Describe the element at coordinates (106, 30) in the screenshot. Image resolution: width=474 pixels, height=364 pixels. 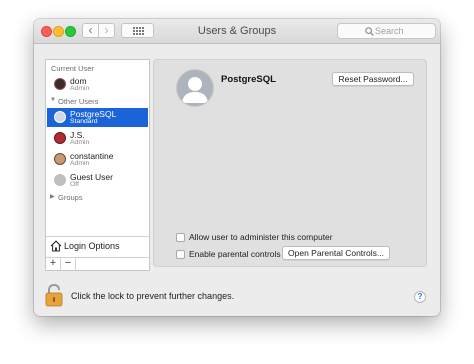
I see `forward-button: ›` at that location.